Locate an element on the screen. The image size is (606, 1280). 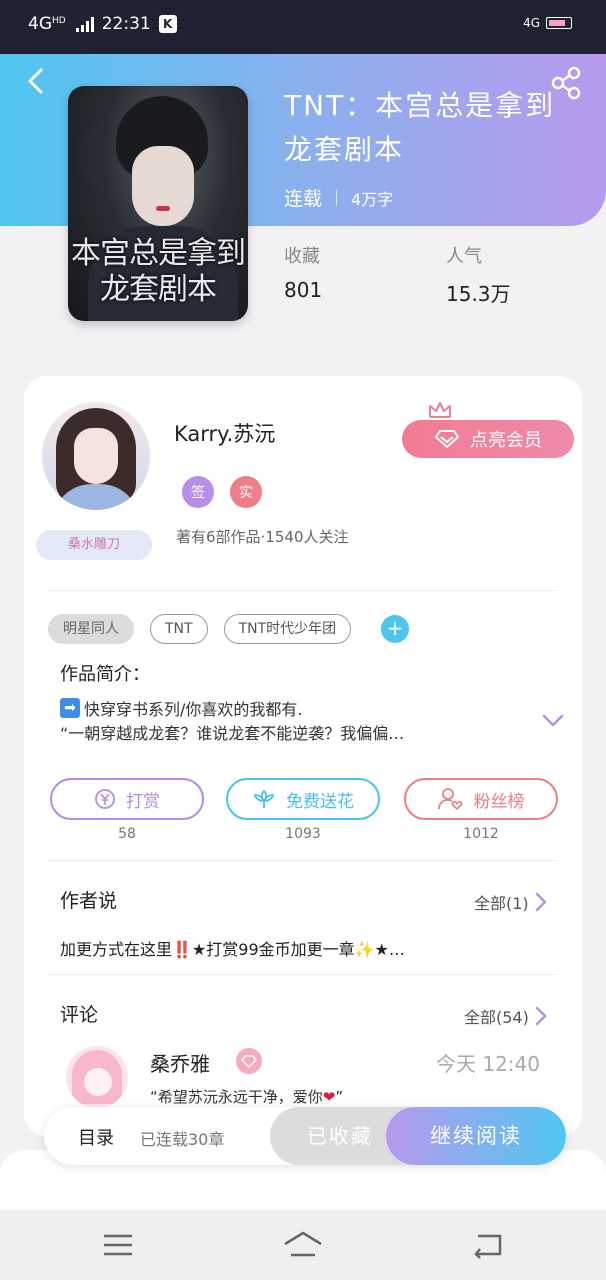
user-heart-icon is located at coordinates (449, 799).